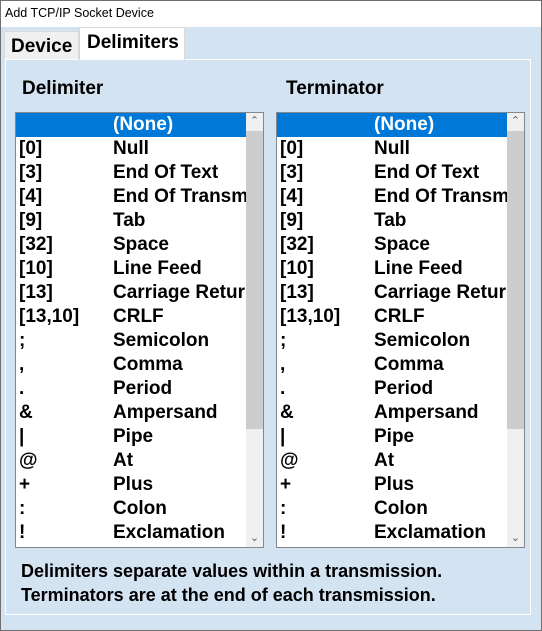 The height and width of the screenshot is (631, 542). Describe the element at coordinates (22, 508) in the screenshot. I see `item-code: :` at that location.